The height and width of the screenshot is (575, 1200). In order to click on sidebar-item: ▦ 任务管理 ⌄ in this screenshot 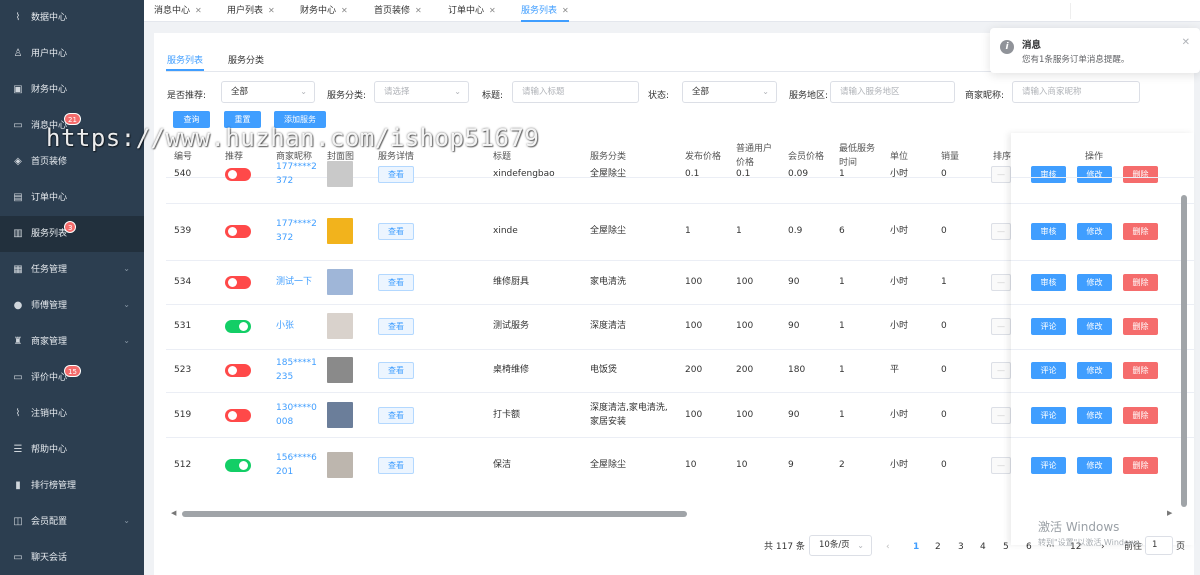, I will do `click(72, 270)`.